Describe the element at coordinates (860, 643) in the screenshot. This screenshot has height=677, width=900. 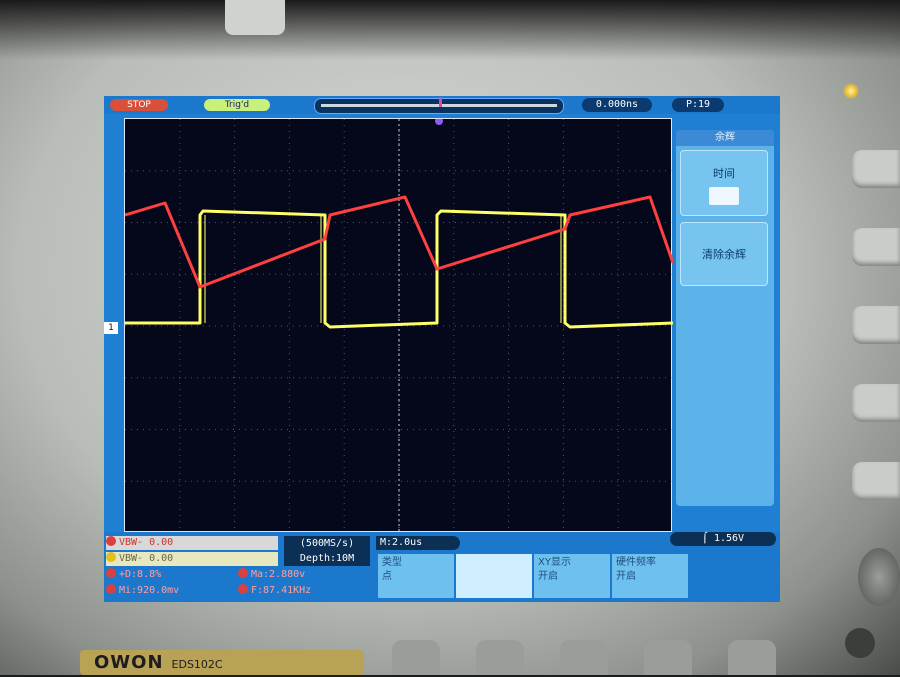
I see `adjust-knob` at that location.